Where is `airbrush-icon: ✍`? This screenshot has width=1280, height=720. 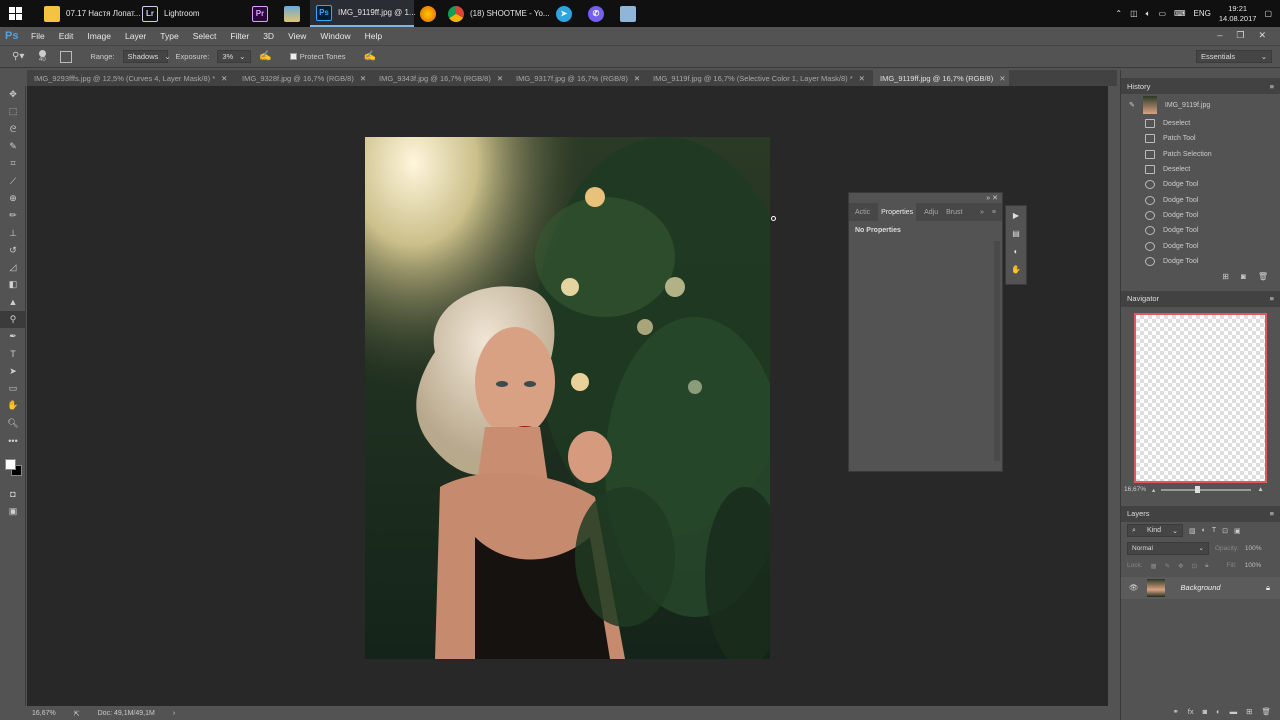
airbrush-icon: ✍ is located at coordinates (265, 56).